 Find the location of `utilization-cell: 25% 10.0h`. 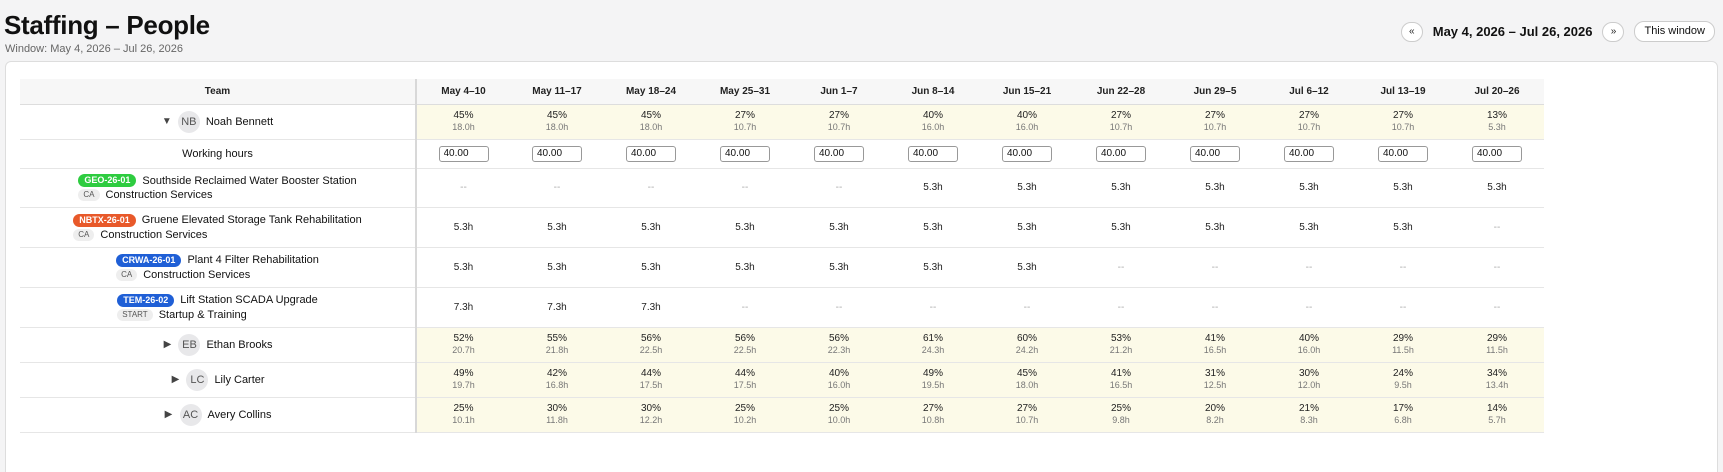

utilization-cell: 25% 10.0h is located at coordinates (839, 415).